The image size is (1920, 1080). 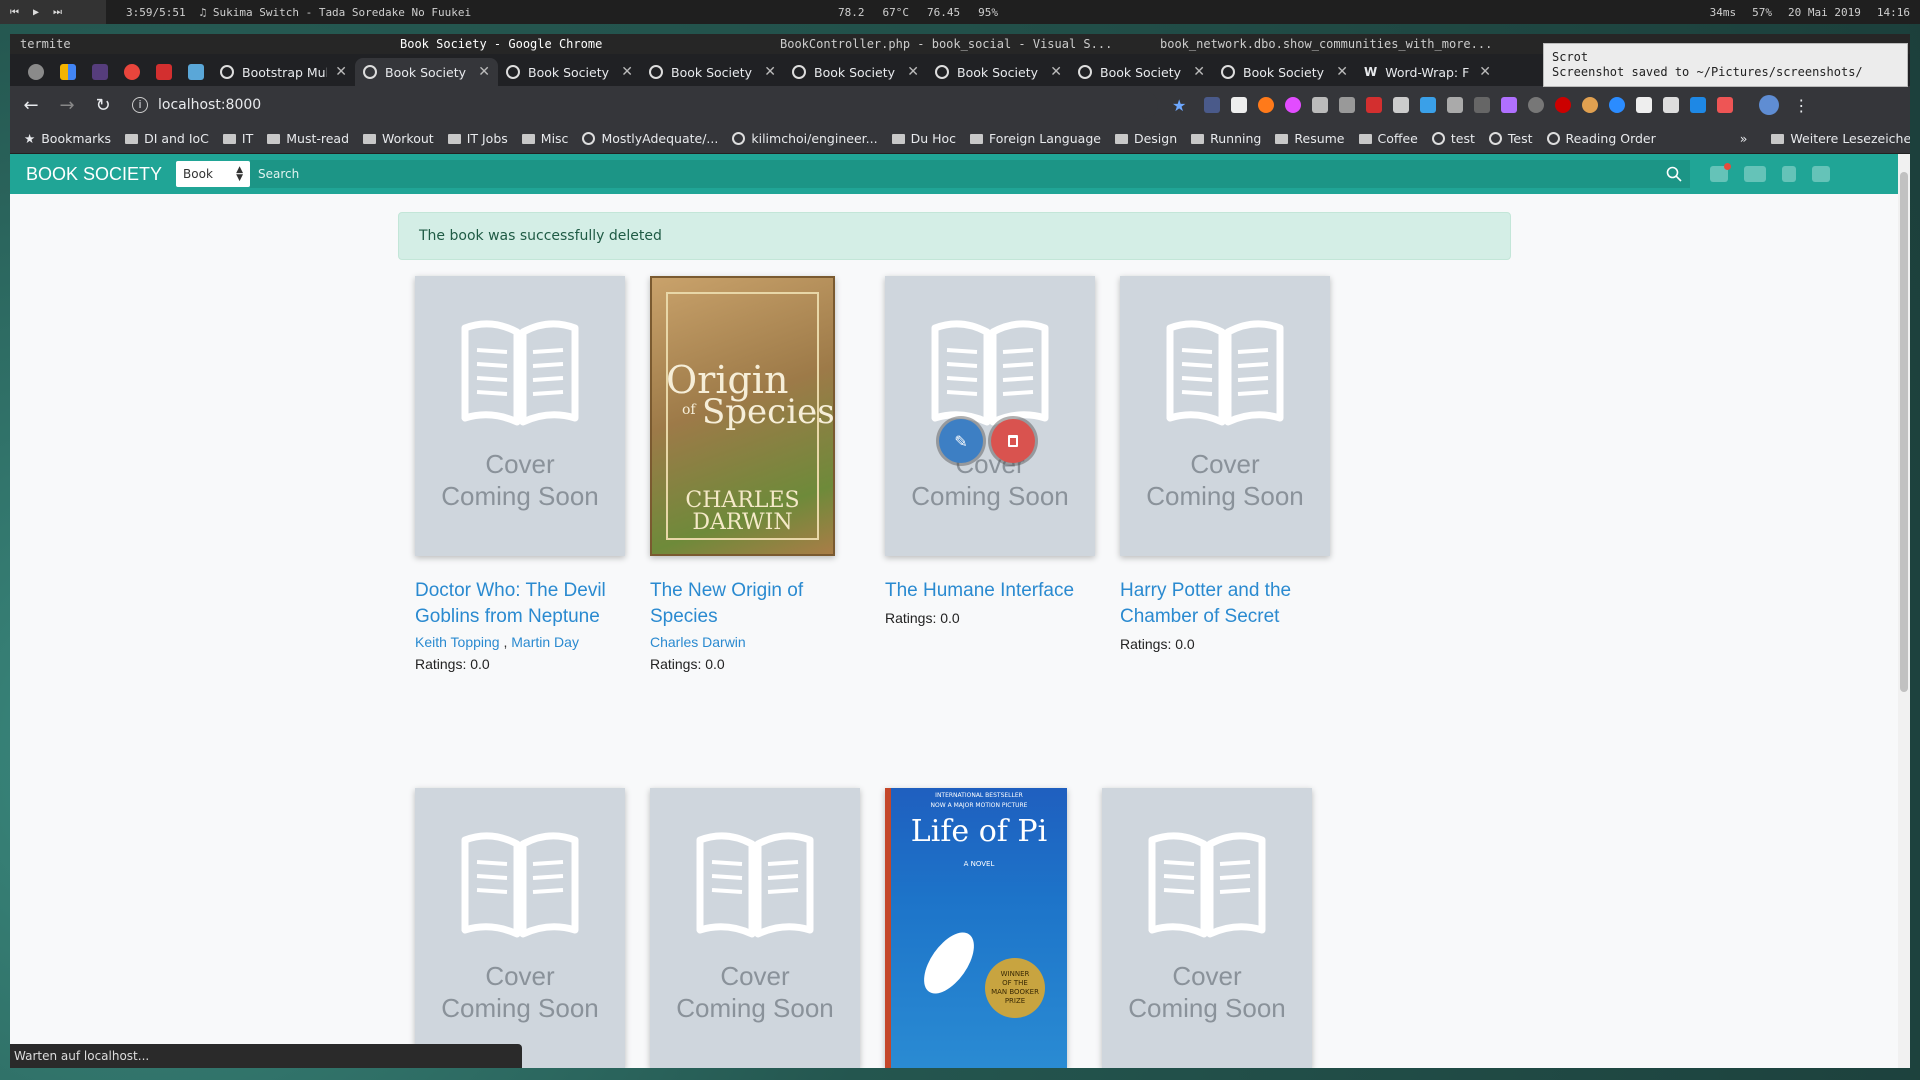 I want to click on chrome-window-title: Book Society - Google Chrome, so click(x=550, y=44).